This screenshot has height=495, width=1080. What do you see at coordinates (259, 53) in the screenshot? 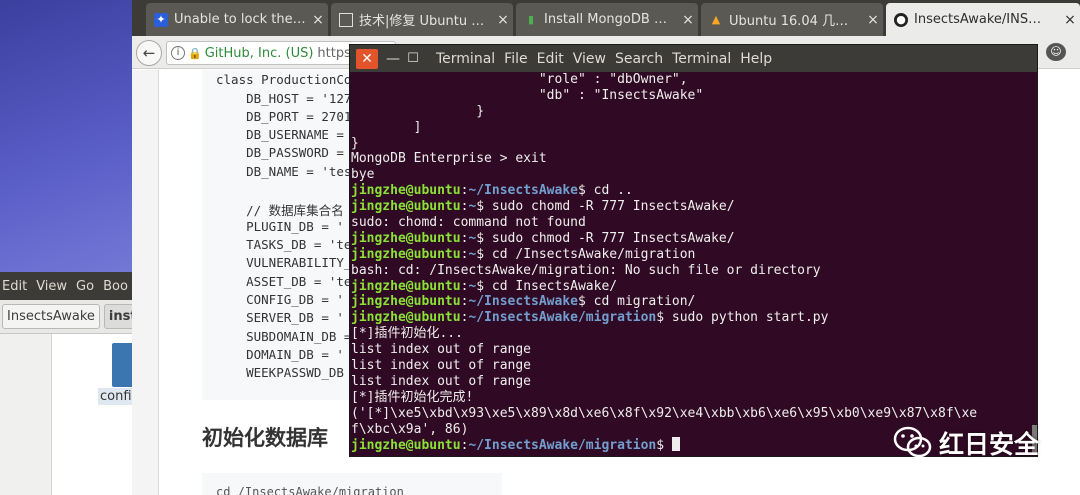
I see `url-organization: GitHub, Inc. (US)` at bounding box center [259, 53].